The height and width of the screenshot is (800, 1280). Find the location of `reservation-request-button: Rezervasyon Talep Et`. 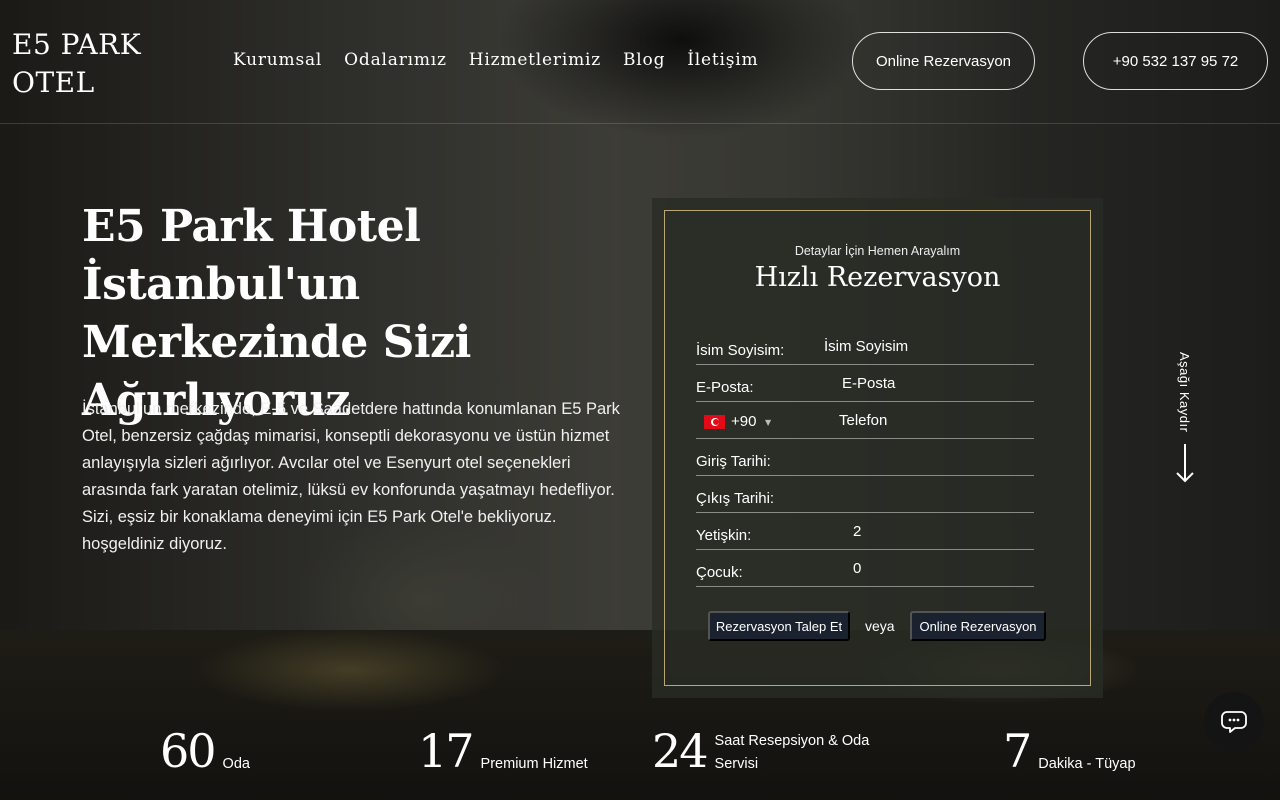

reservation-request-button: Rezervasyon Talep Et is located at coordinates (779, 626).